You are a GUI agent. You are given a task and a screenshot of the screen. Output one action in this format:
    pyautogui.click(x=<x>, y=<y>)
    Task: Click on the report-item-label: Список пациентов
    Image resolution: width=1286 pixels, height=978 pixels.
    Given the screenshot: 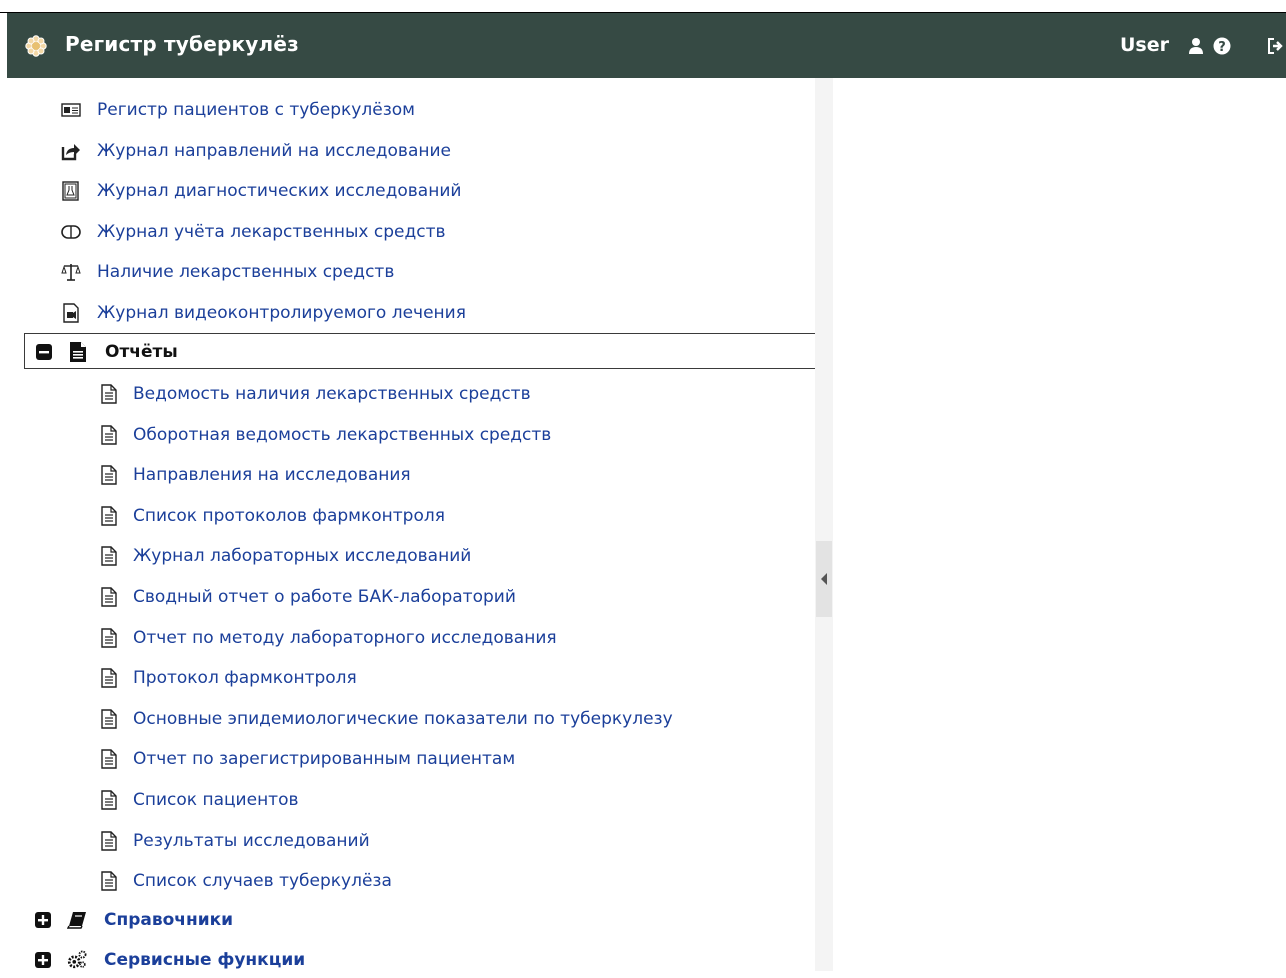 What is the action you would take?
    pyautogui.click(x=216, y=800)
    